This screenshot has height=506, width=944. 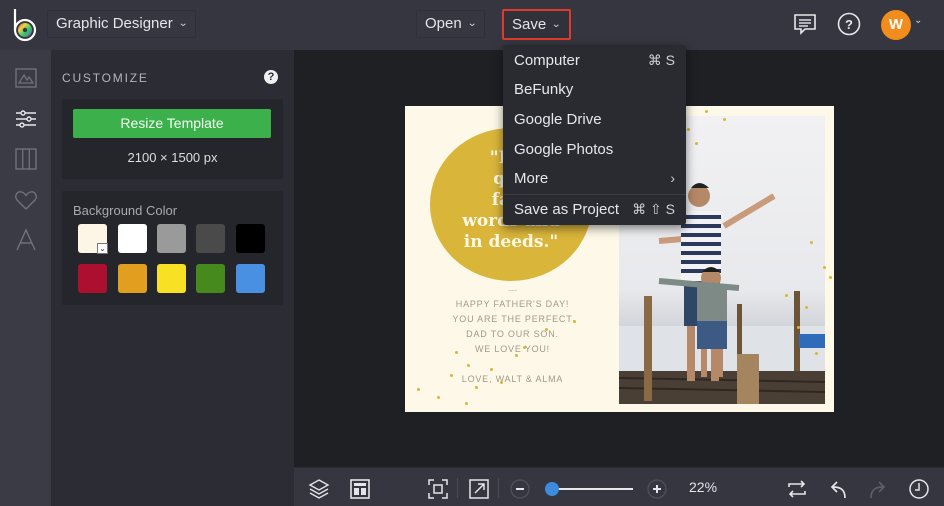 I want to click on menu-item-google-drive: Google Drive, so click(x=594, y=119).